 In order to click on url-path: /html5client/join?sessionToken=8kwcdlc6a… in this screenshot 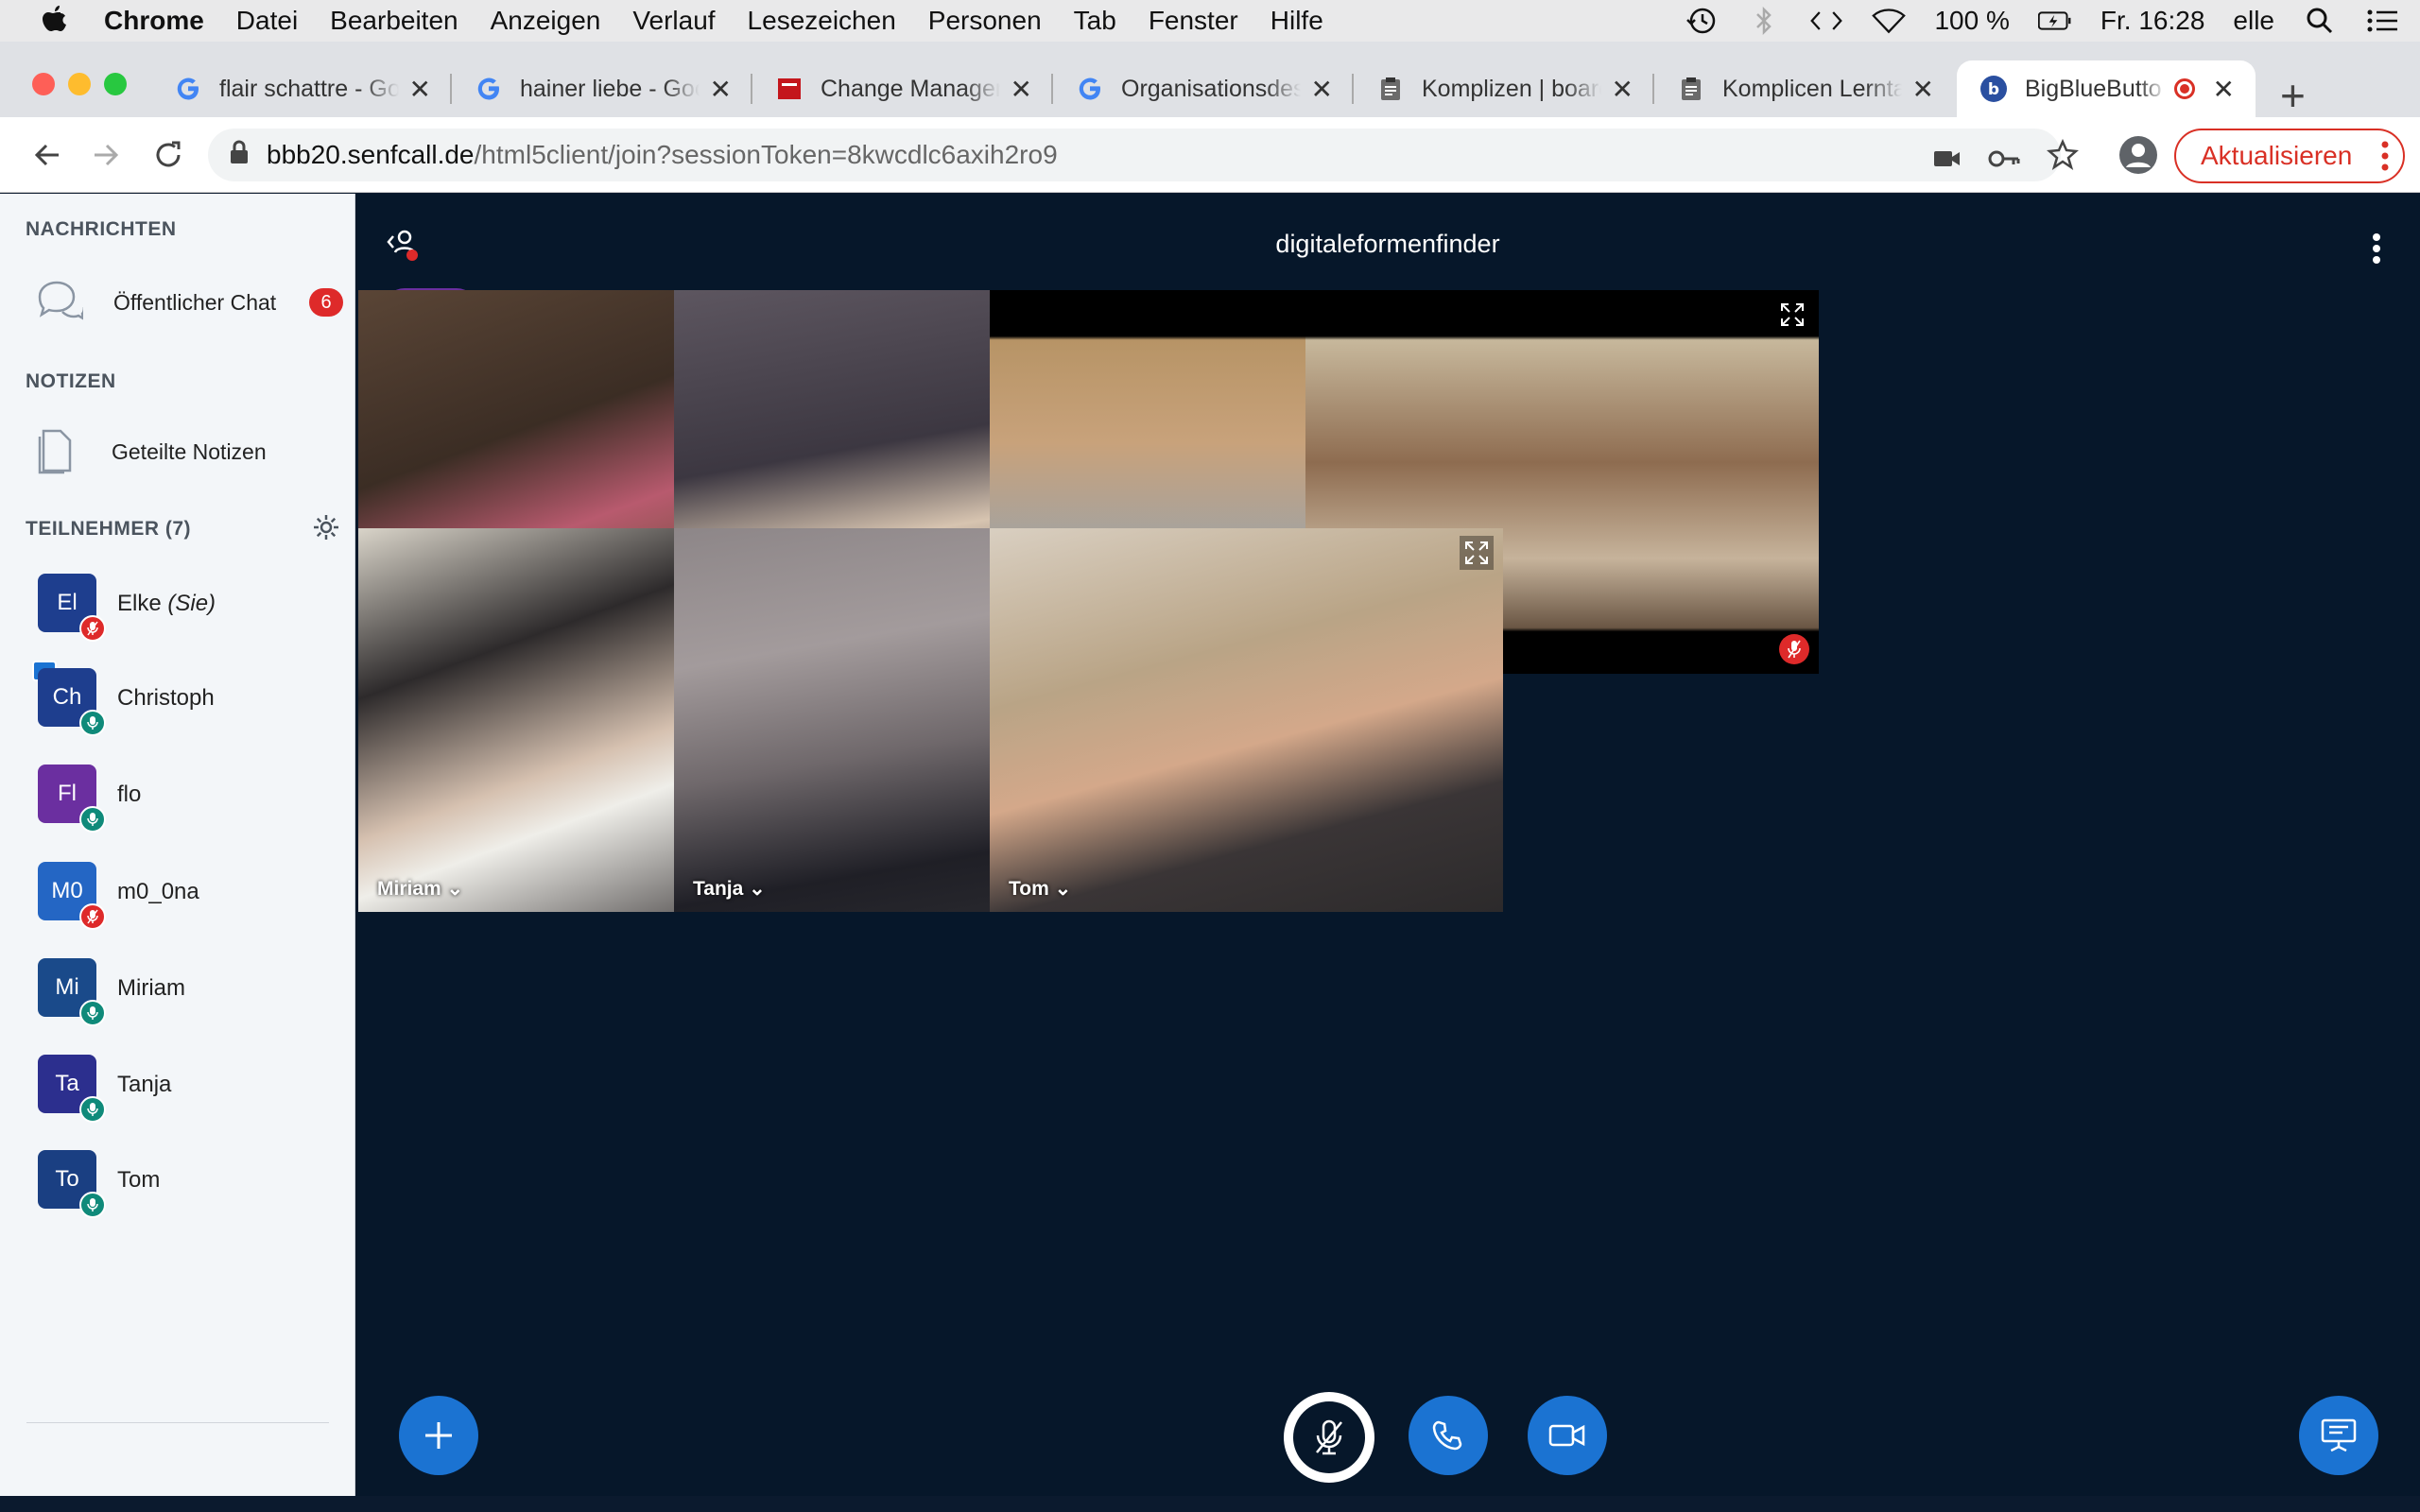, I will do `click(766, 154)`.